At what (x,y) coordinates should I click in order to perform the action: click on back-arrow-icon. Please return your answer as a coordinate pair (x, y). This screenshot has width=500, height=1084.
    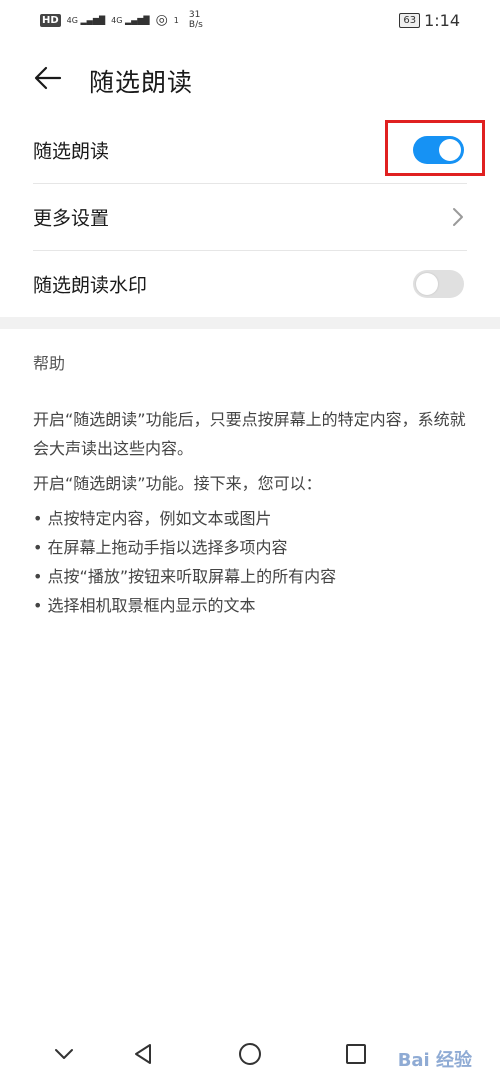
    Looking at the image, I should click on (48, 78).